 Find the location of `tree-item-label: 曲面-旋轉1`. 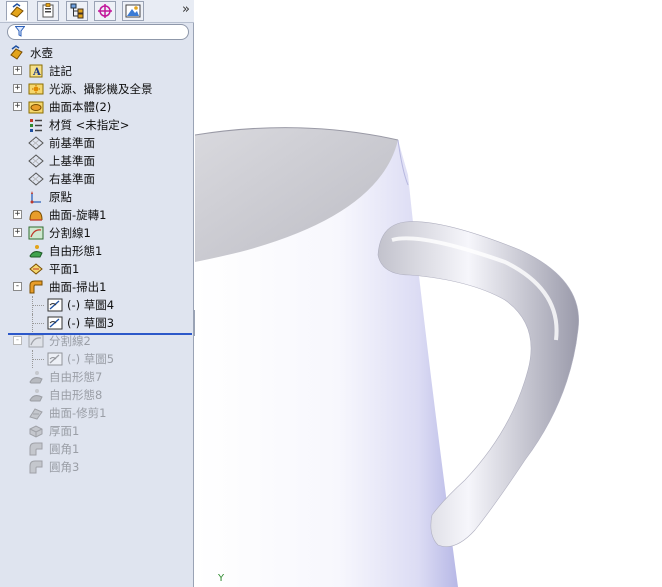

tree-item-label: 曲面-旋轉1 is located at coordinates (78, 215).